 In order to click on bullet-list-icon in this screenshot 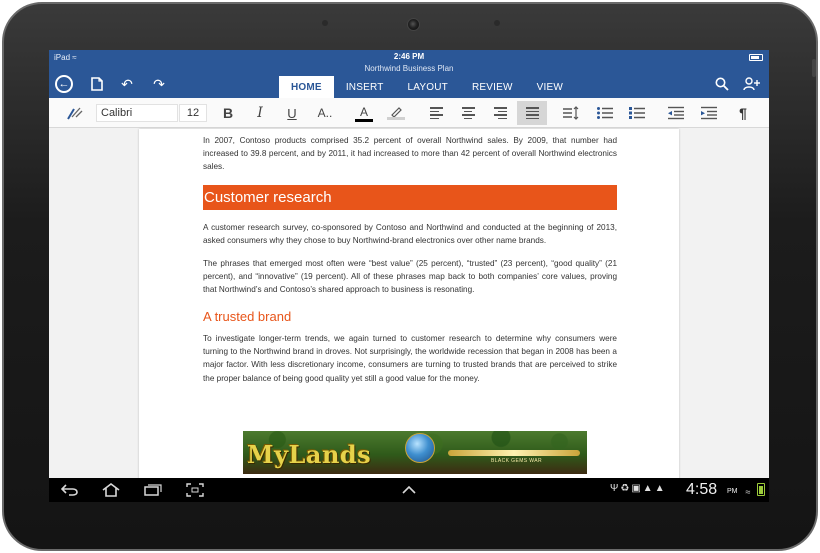, I will do `click(605, 113)`.